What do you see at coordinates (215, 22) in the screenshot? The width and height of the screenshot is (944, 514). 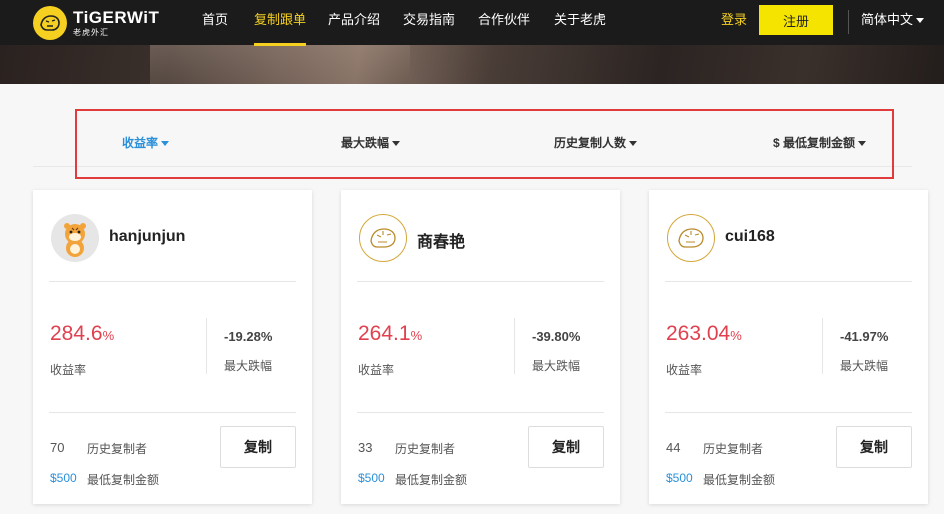 I see `nav-item-home: 首页` at bounding box center [215, 22].